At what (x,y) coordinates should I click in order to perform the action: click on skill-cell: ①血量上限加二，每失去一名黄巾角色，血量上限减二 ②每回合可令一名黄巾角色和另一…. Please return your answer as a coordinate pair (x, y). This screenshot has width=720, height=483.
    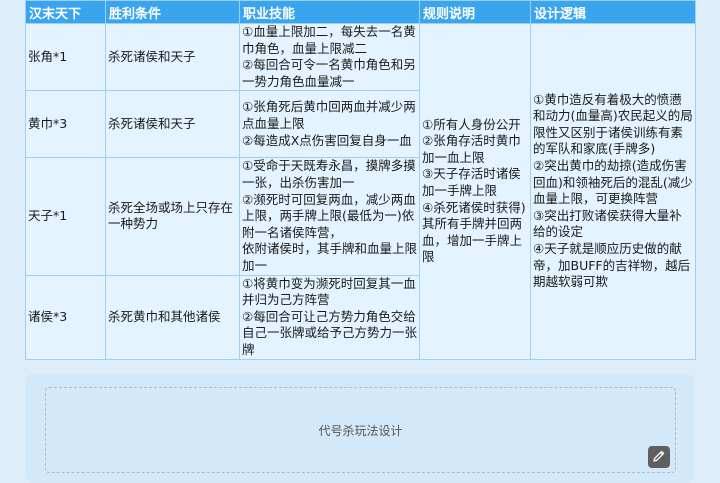
    Looking at the image, I should click on (329, 57).